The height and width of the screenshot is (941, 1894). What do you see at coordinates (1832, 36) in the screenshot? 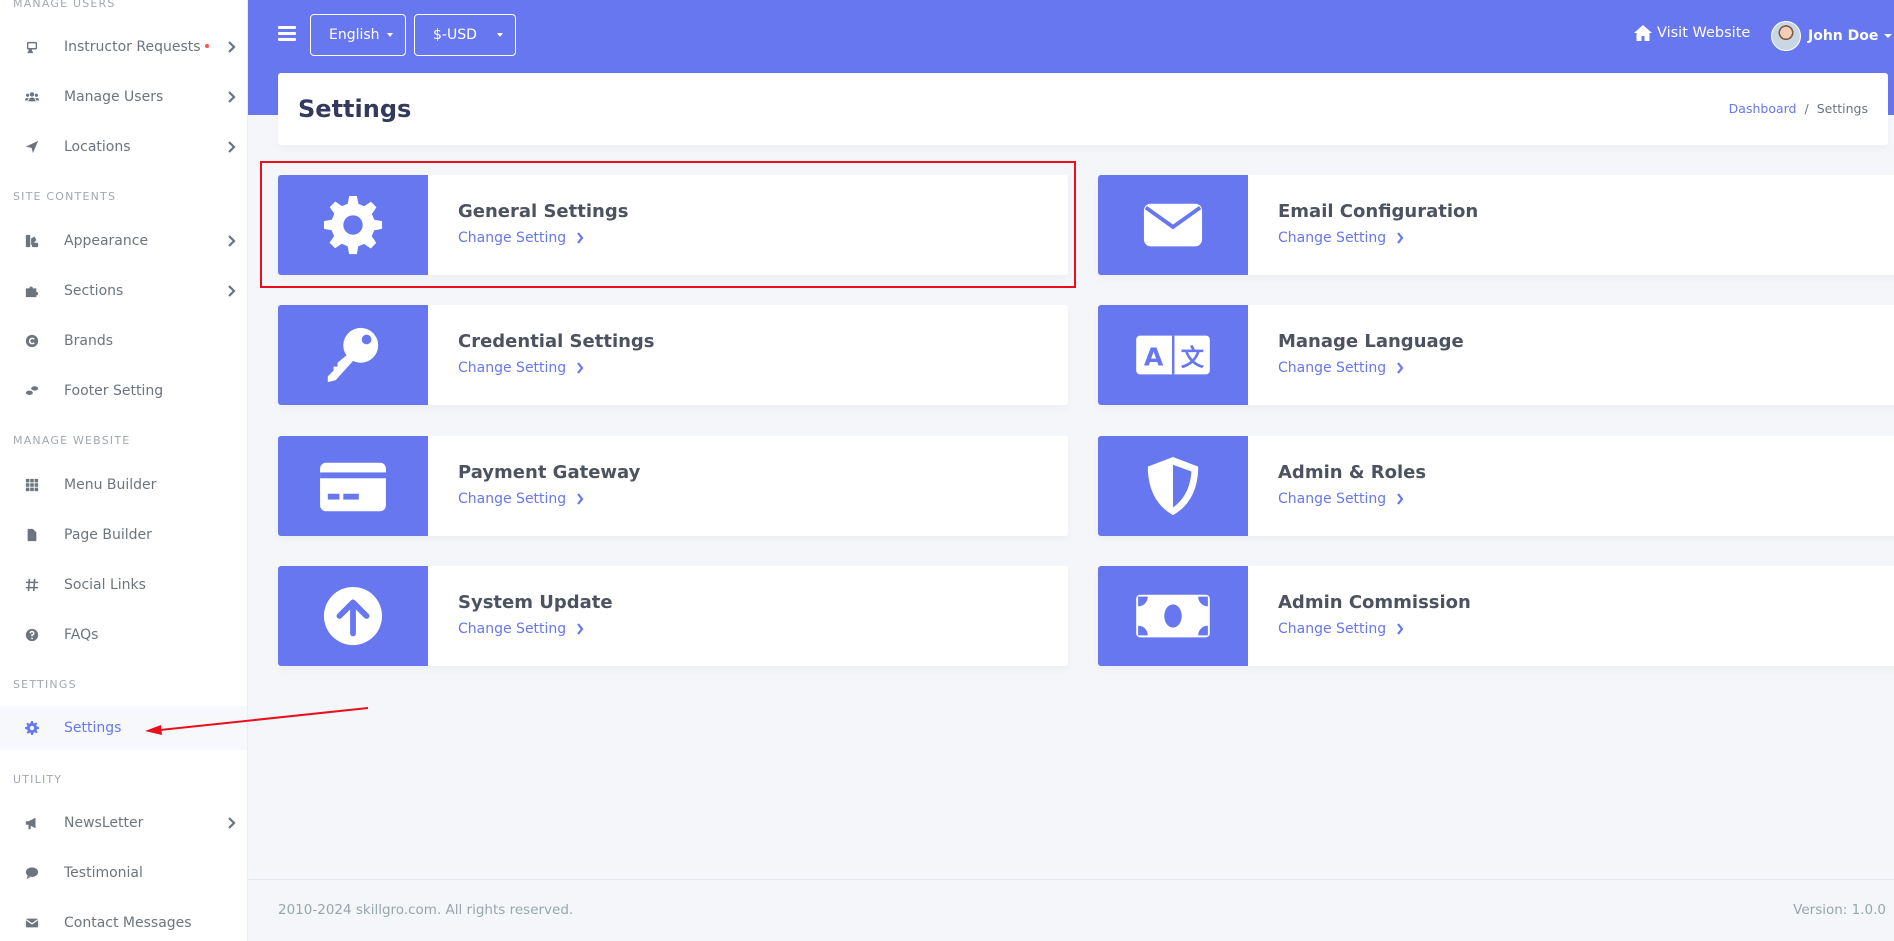
I see `user-menu: John Doe` at bounding box center [1832, 36].